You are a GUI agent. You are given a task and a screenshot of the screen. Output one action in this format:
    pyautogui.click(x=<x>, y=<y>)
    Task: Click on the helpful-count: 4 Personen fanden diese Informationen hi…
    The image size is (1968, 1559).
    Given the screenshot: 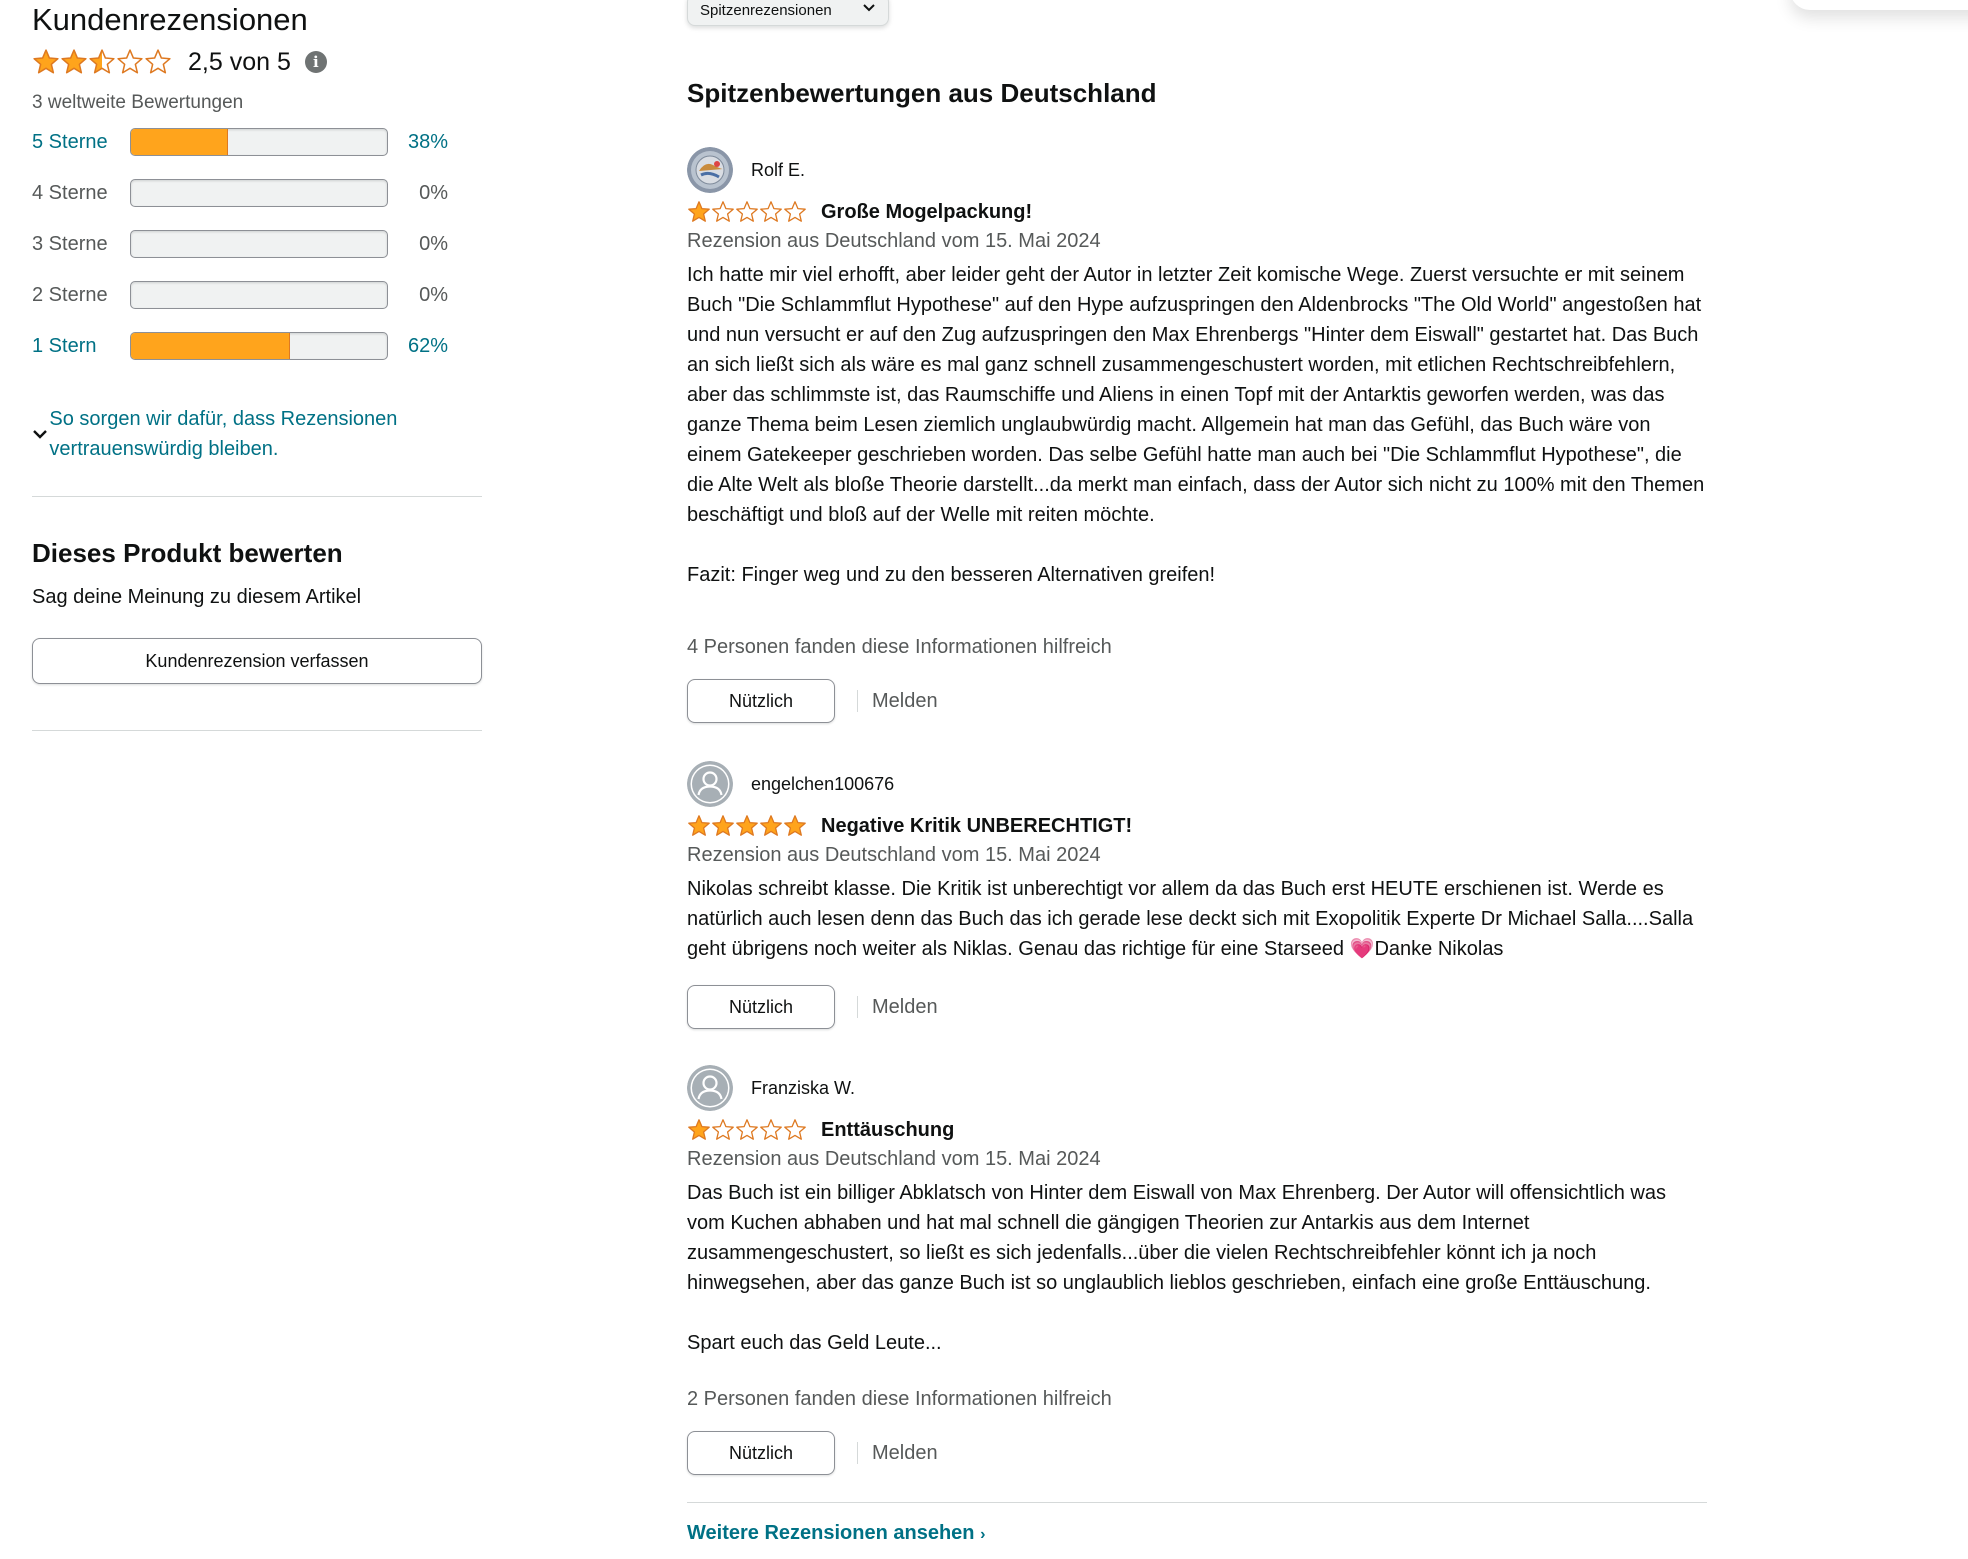 What is the action you would take?
    pyautogui.click(x=899, y=647)
    